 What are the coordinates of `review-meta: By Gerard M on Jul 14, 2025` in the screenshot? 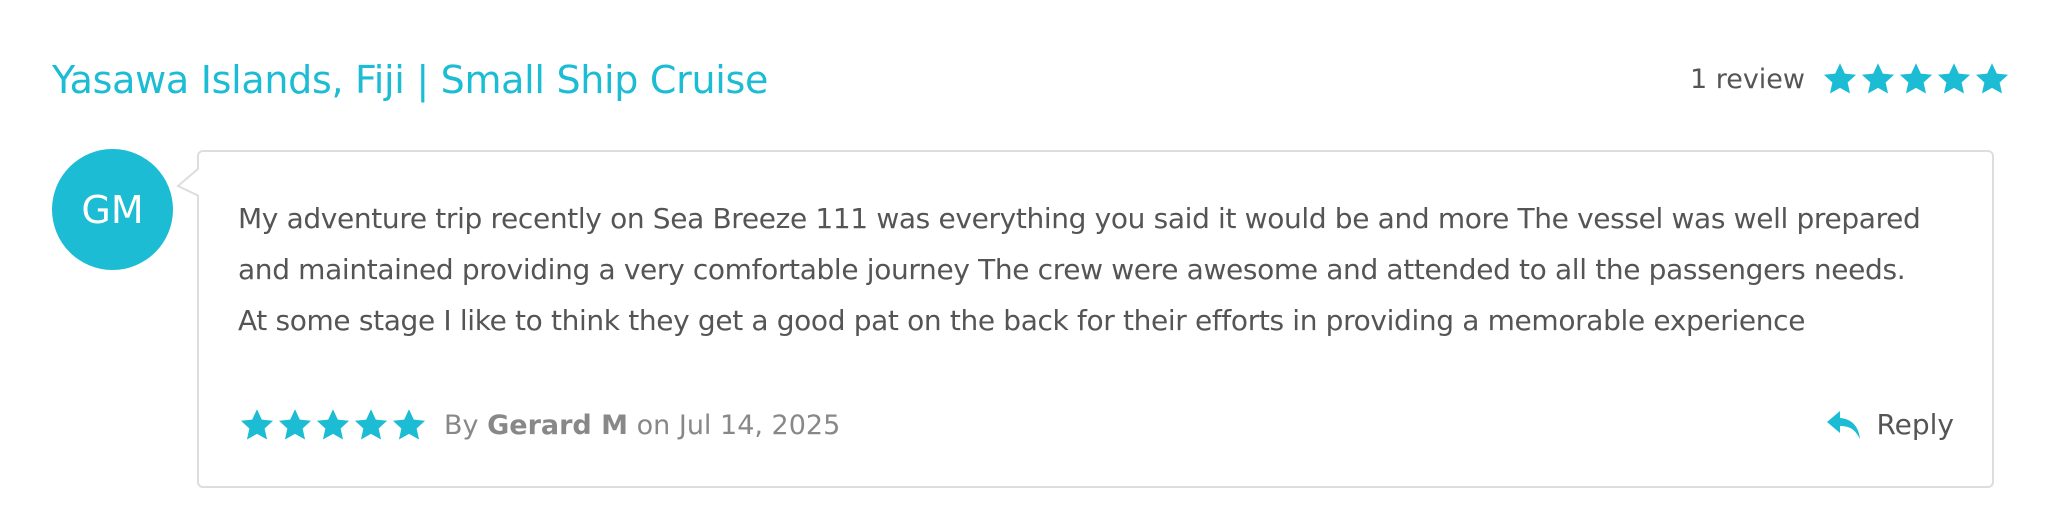 It's located at (539, 425).